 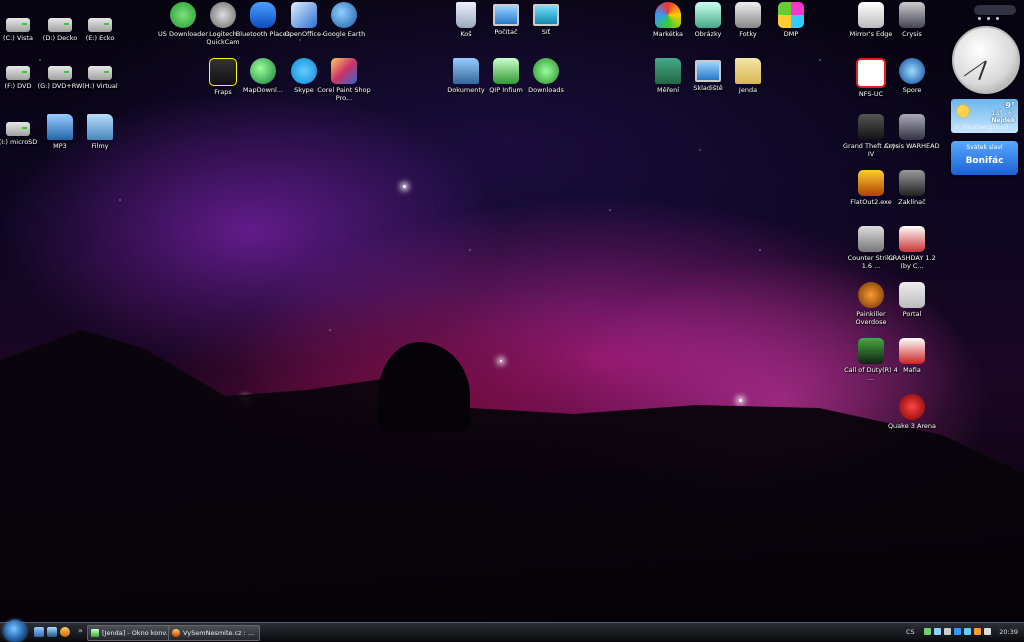 What do you see at coordinates (937, 631) in the screenshot?
I see `network-tray-icon` at bounding box center [937, 631].